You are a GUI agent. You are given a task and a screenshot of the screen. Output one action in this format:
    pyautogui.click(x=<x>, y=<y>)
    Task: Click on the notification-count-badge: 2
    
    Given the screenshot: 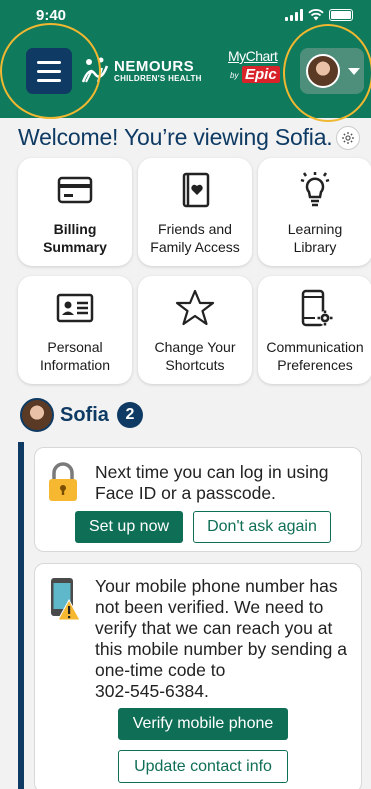 What is the action you would take?
    pyautogui.click(x=129, y=415)
    